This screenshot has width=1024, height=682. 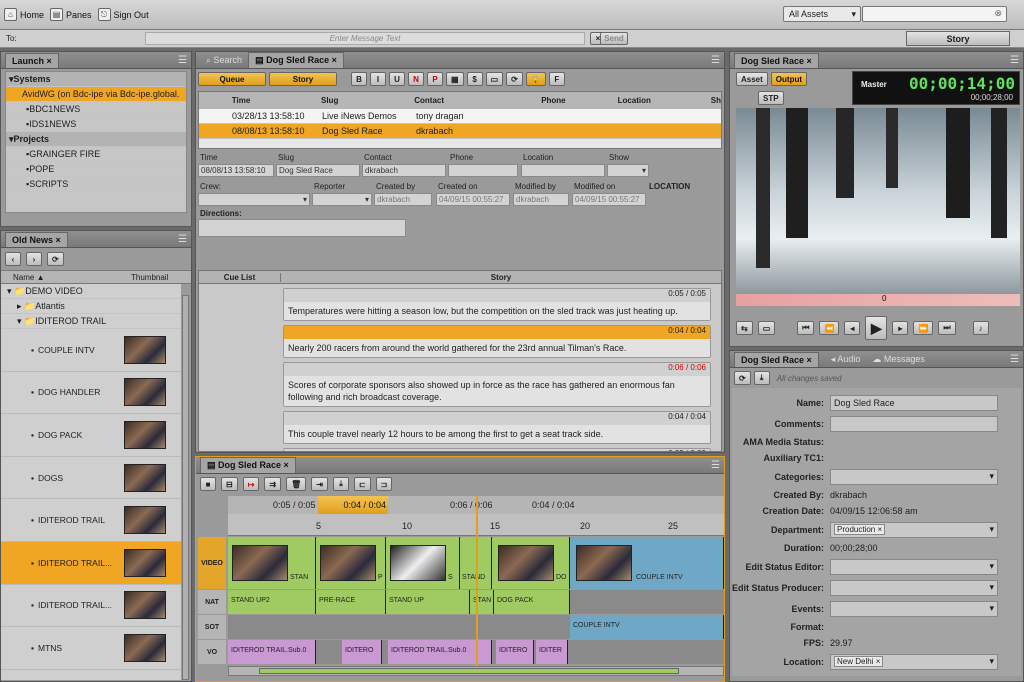 I want to click on download-icon: ⤓, so click(x=340, y=484).